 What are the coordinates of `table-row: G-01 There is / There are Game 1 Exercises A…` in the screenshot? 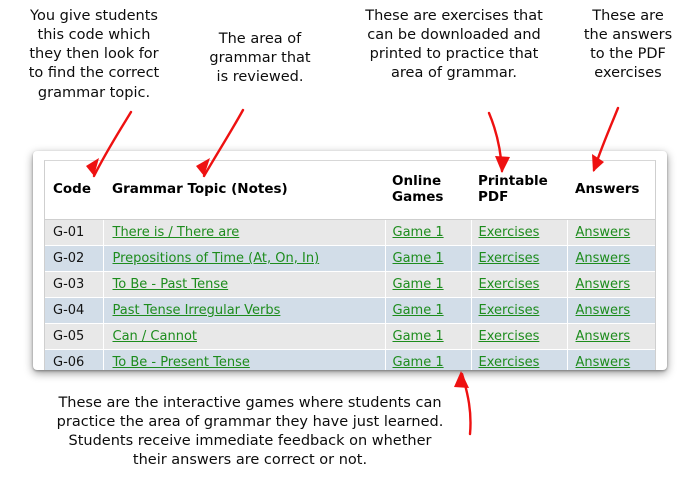 It's located at (350, 232).